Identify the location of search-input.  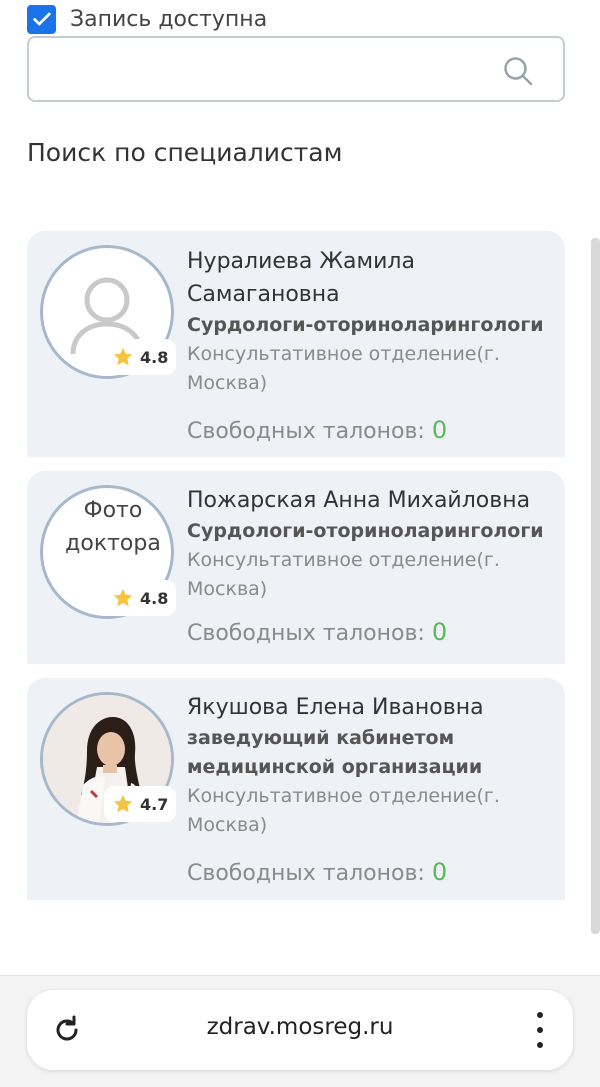
(296, 69).